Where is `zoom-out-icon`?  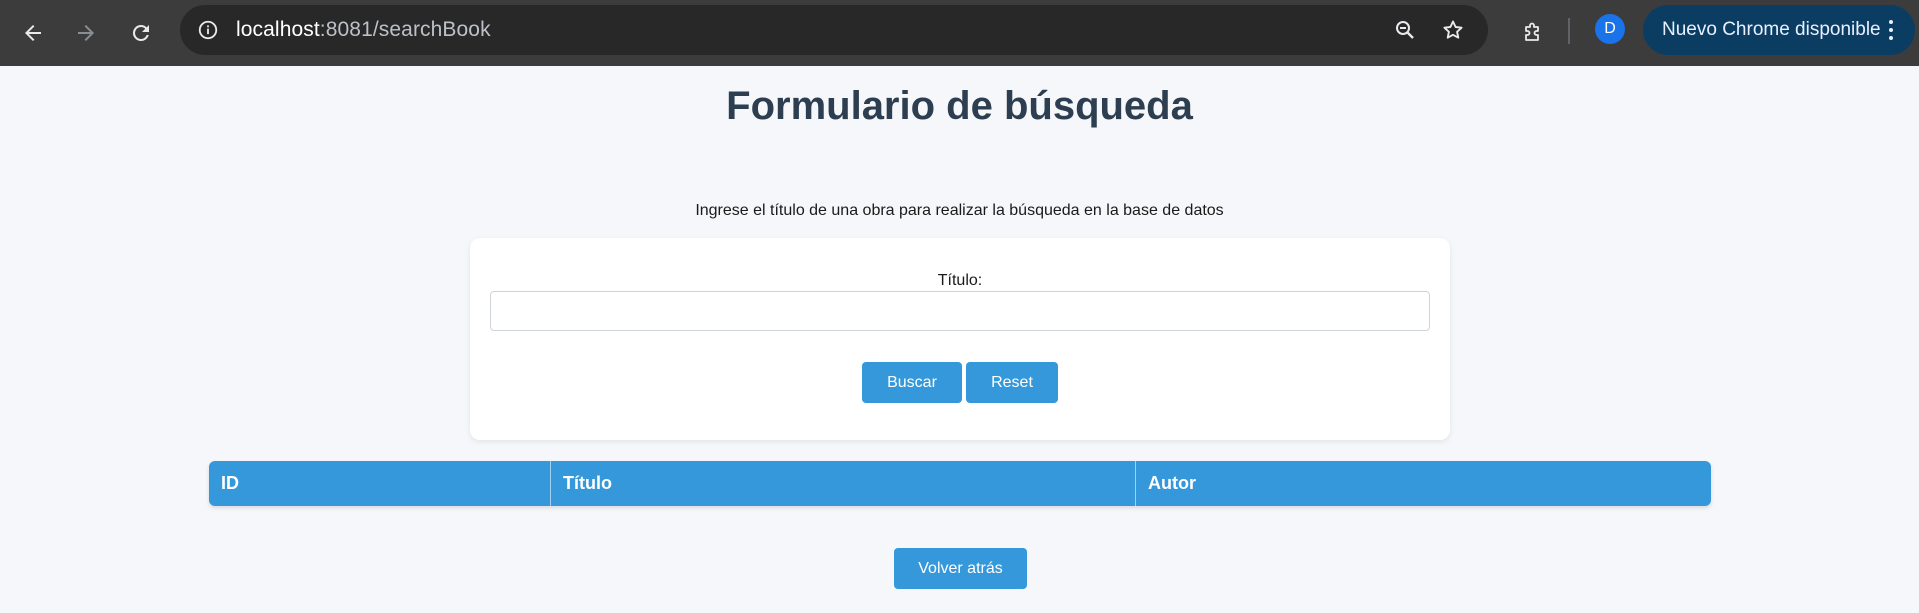 zoom-out-icon is located at coordinates (1405, 30).